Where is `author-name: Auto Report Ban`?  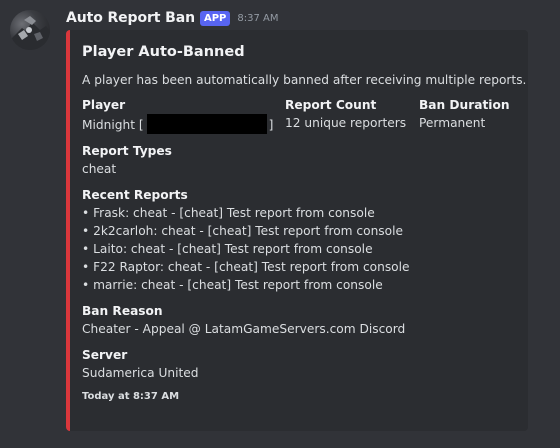 author-name: Auto Report Ban is located at coordinates (130, 18).